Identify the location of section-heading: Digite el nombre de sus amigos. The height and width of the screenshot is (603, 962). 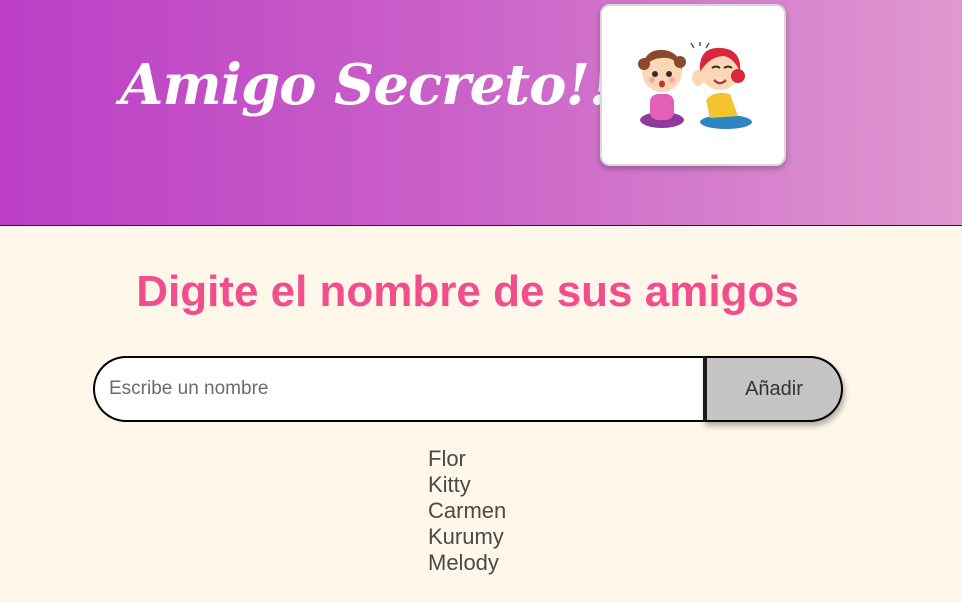
(467, 291).